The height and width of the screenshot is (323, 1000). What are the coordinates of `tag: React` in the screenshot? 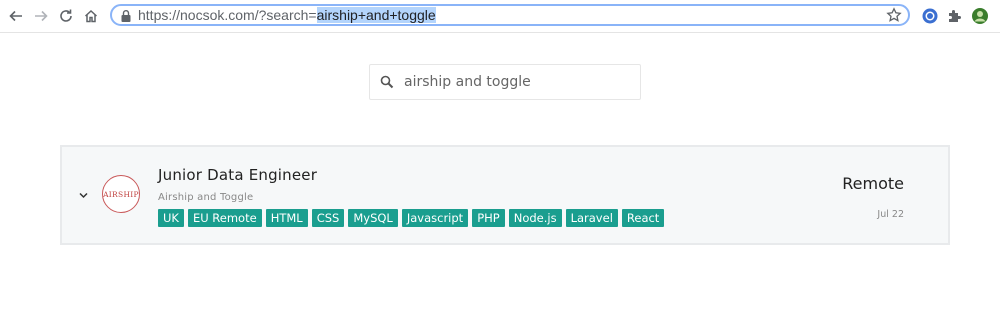 It's located at (643, 218).